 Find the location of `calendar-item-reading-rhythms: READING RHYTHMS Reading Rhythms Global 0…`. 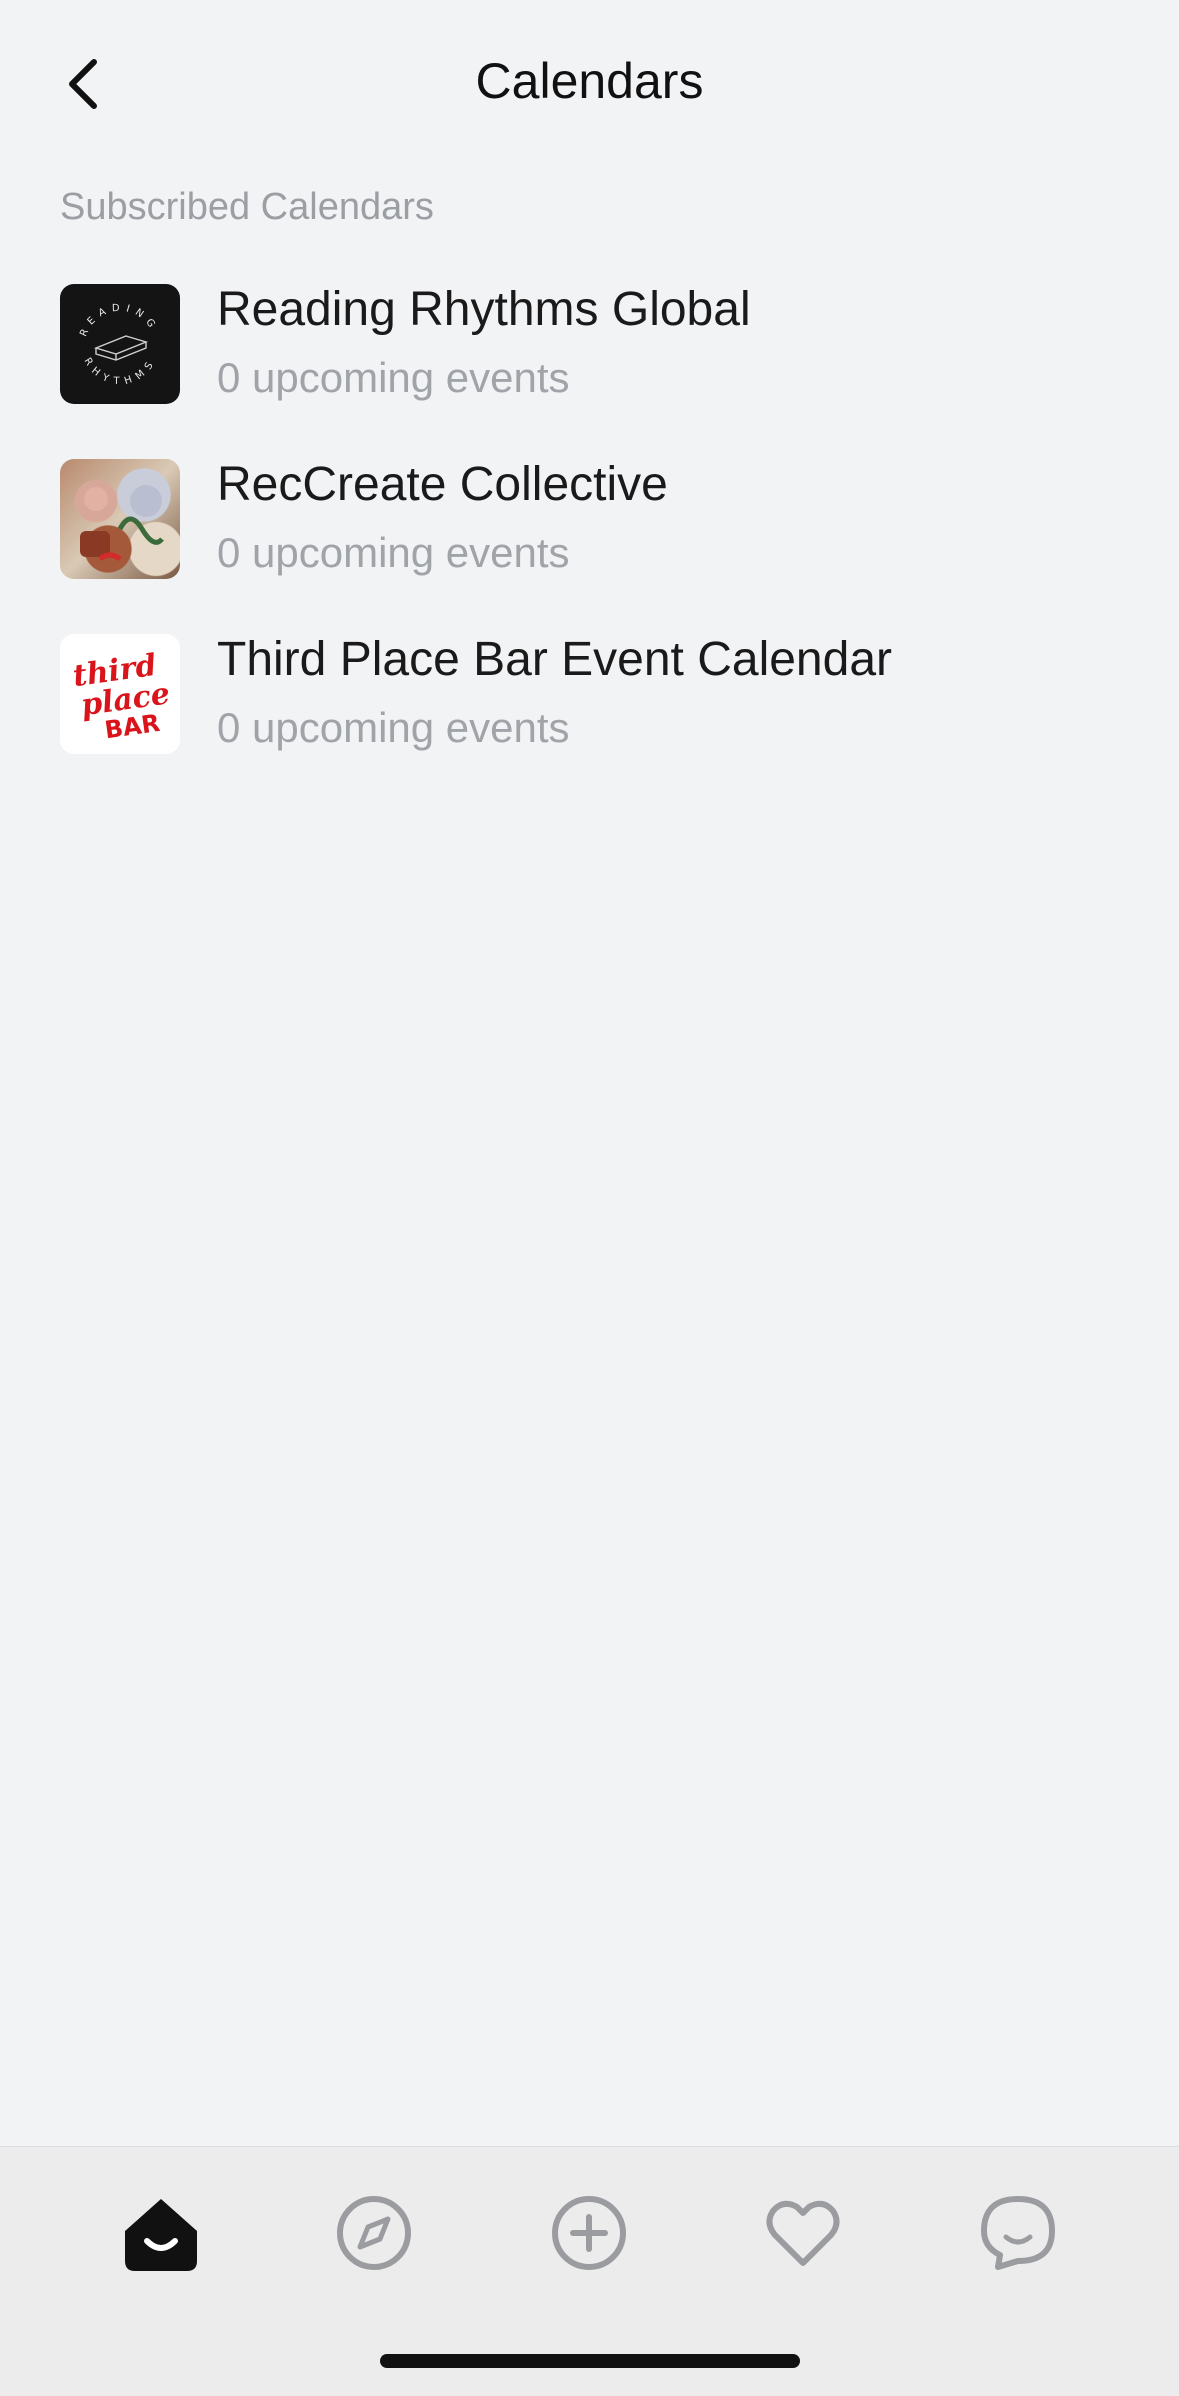

calendar-item-reading-rhythms: READING RHYTHMS Reading Rhythms Global 0… is located at coordinates (589, 357).